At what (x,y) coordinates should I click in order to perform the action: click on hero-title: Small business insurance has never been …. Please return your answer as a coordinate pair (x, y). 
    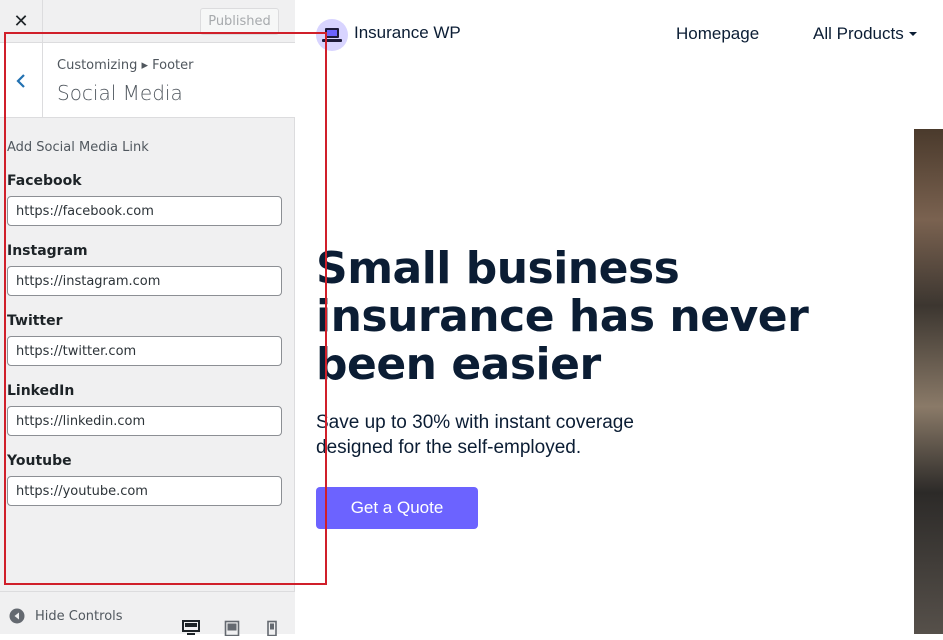
    Looking at the image, I should click on (562, 316).